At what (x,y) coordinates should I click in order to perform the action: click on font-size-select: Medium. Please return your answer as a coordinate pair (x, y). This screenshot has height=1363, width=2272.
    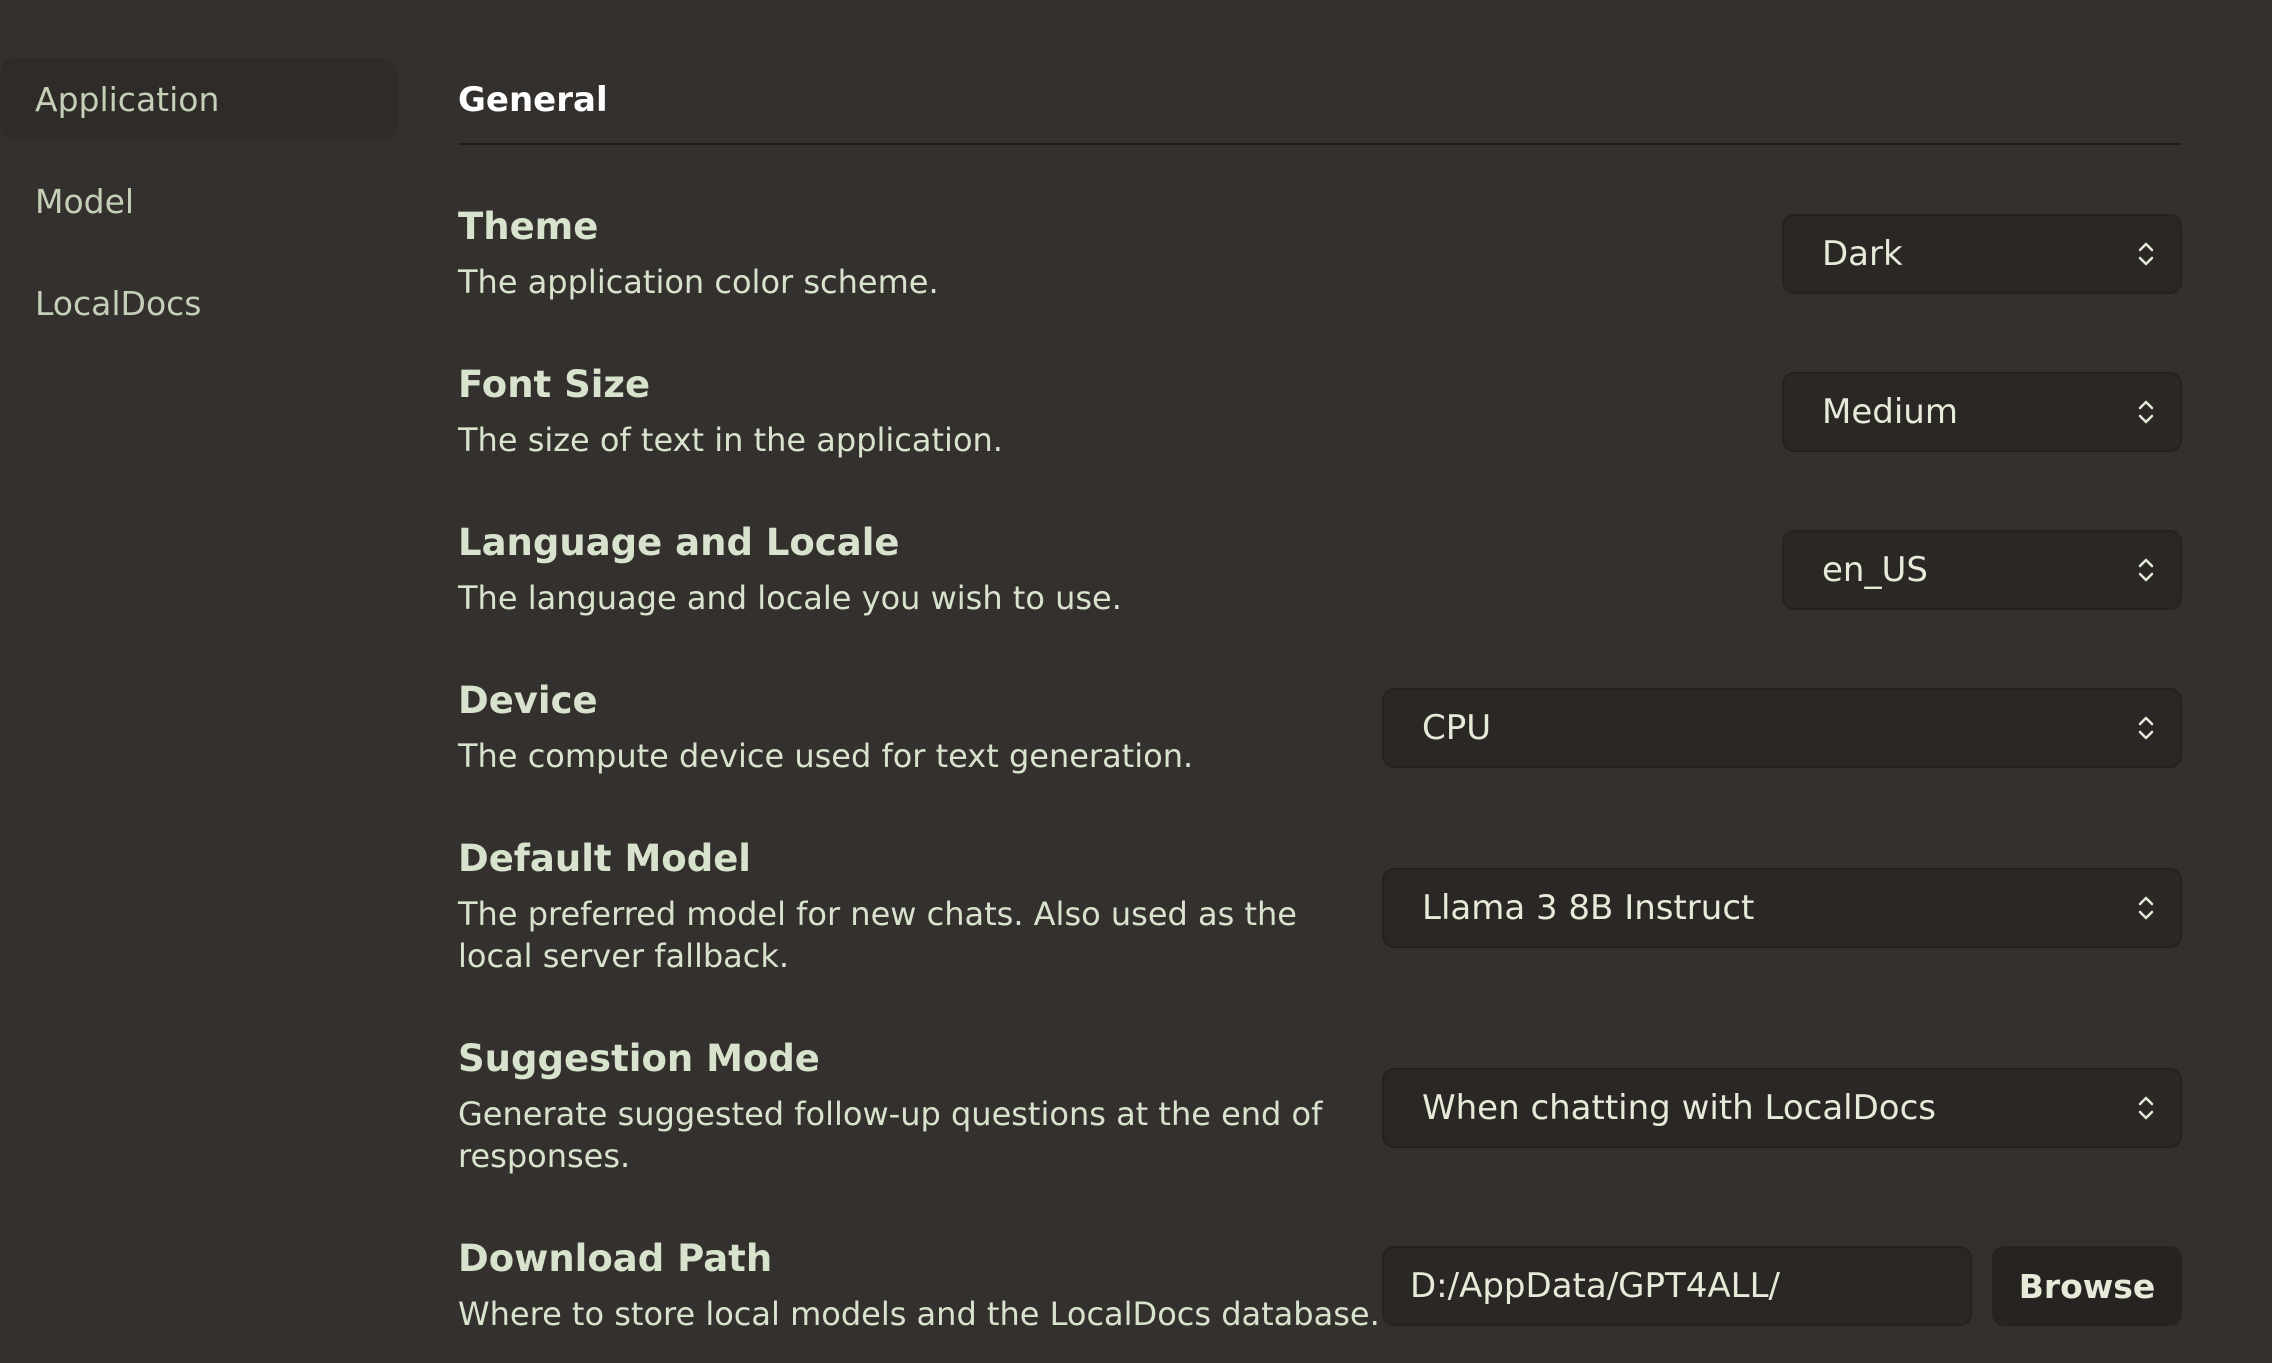
    Looking at the image, I should click on (1982, 412).